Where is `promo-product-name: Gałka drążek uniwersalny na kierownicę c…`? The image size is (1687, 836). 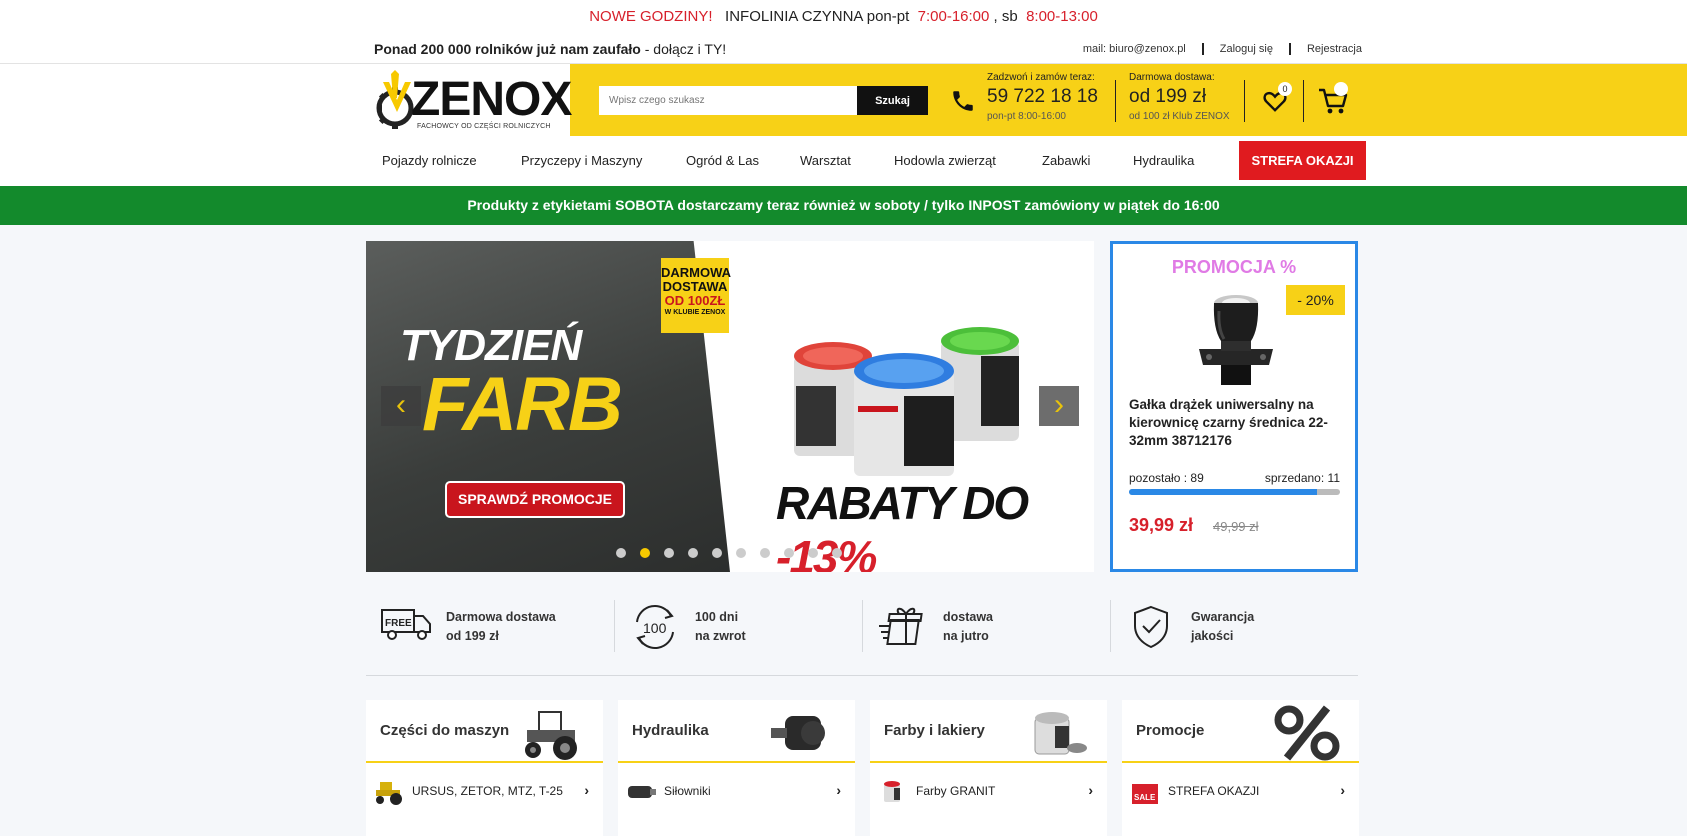
promo-product-name: Gałka drążek uniwersalny na kierownicę c… is located at coordinates (1236, 423).